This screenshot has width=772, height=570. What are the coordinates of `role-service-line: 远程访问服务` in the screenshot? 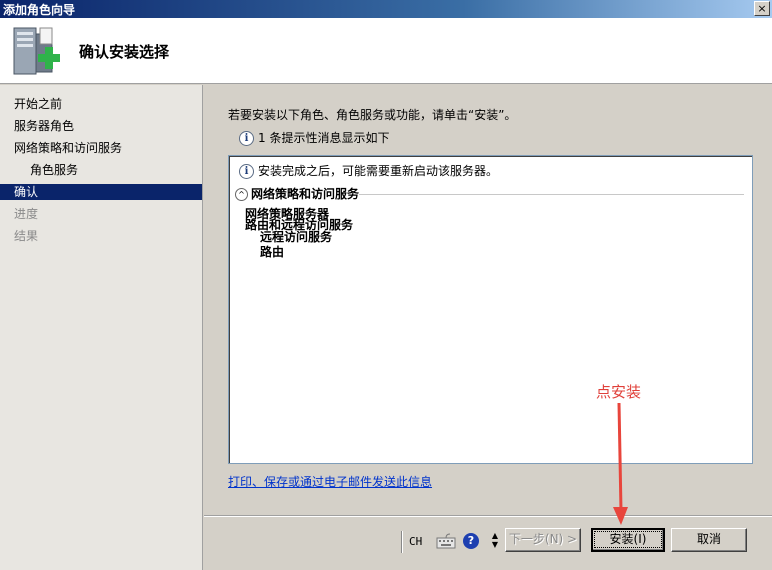 It's located at (296, 237).